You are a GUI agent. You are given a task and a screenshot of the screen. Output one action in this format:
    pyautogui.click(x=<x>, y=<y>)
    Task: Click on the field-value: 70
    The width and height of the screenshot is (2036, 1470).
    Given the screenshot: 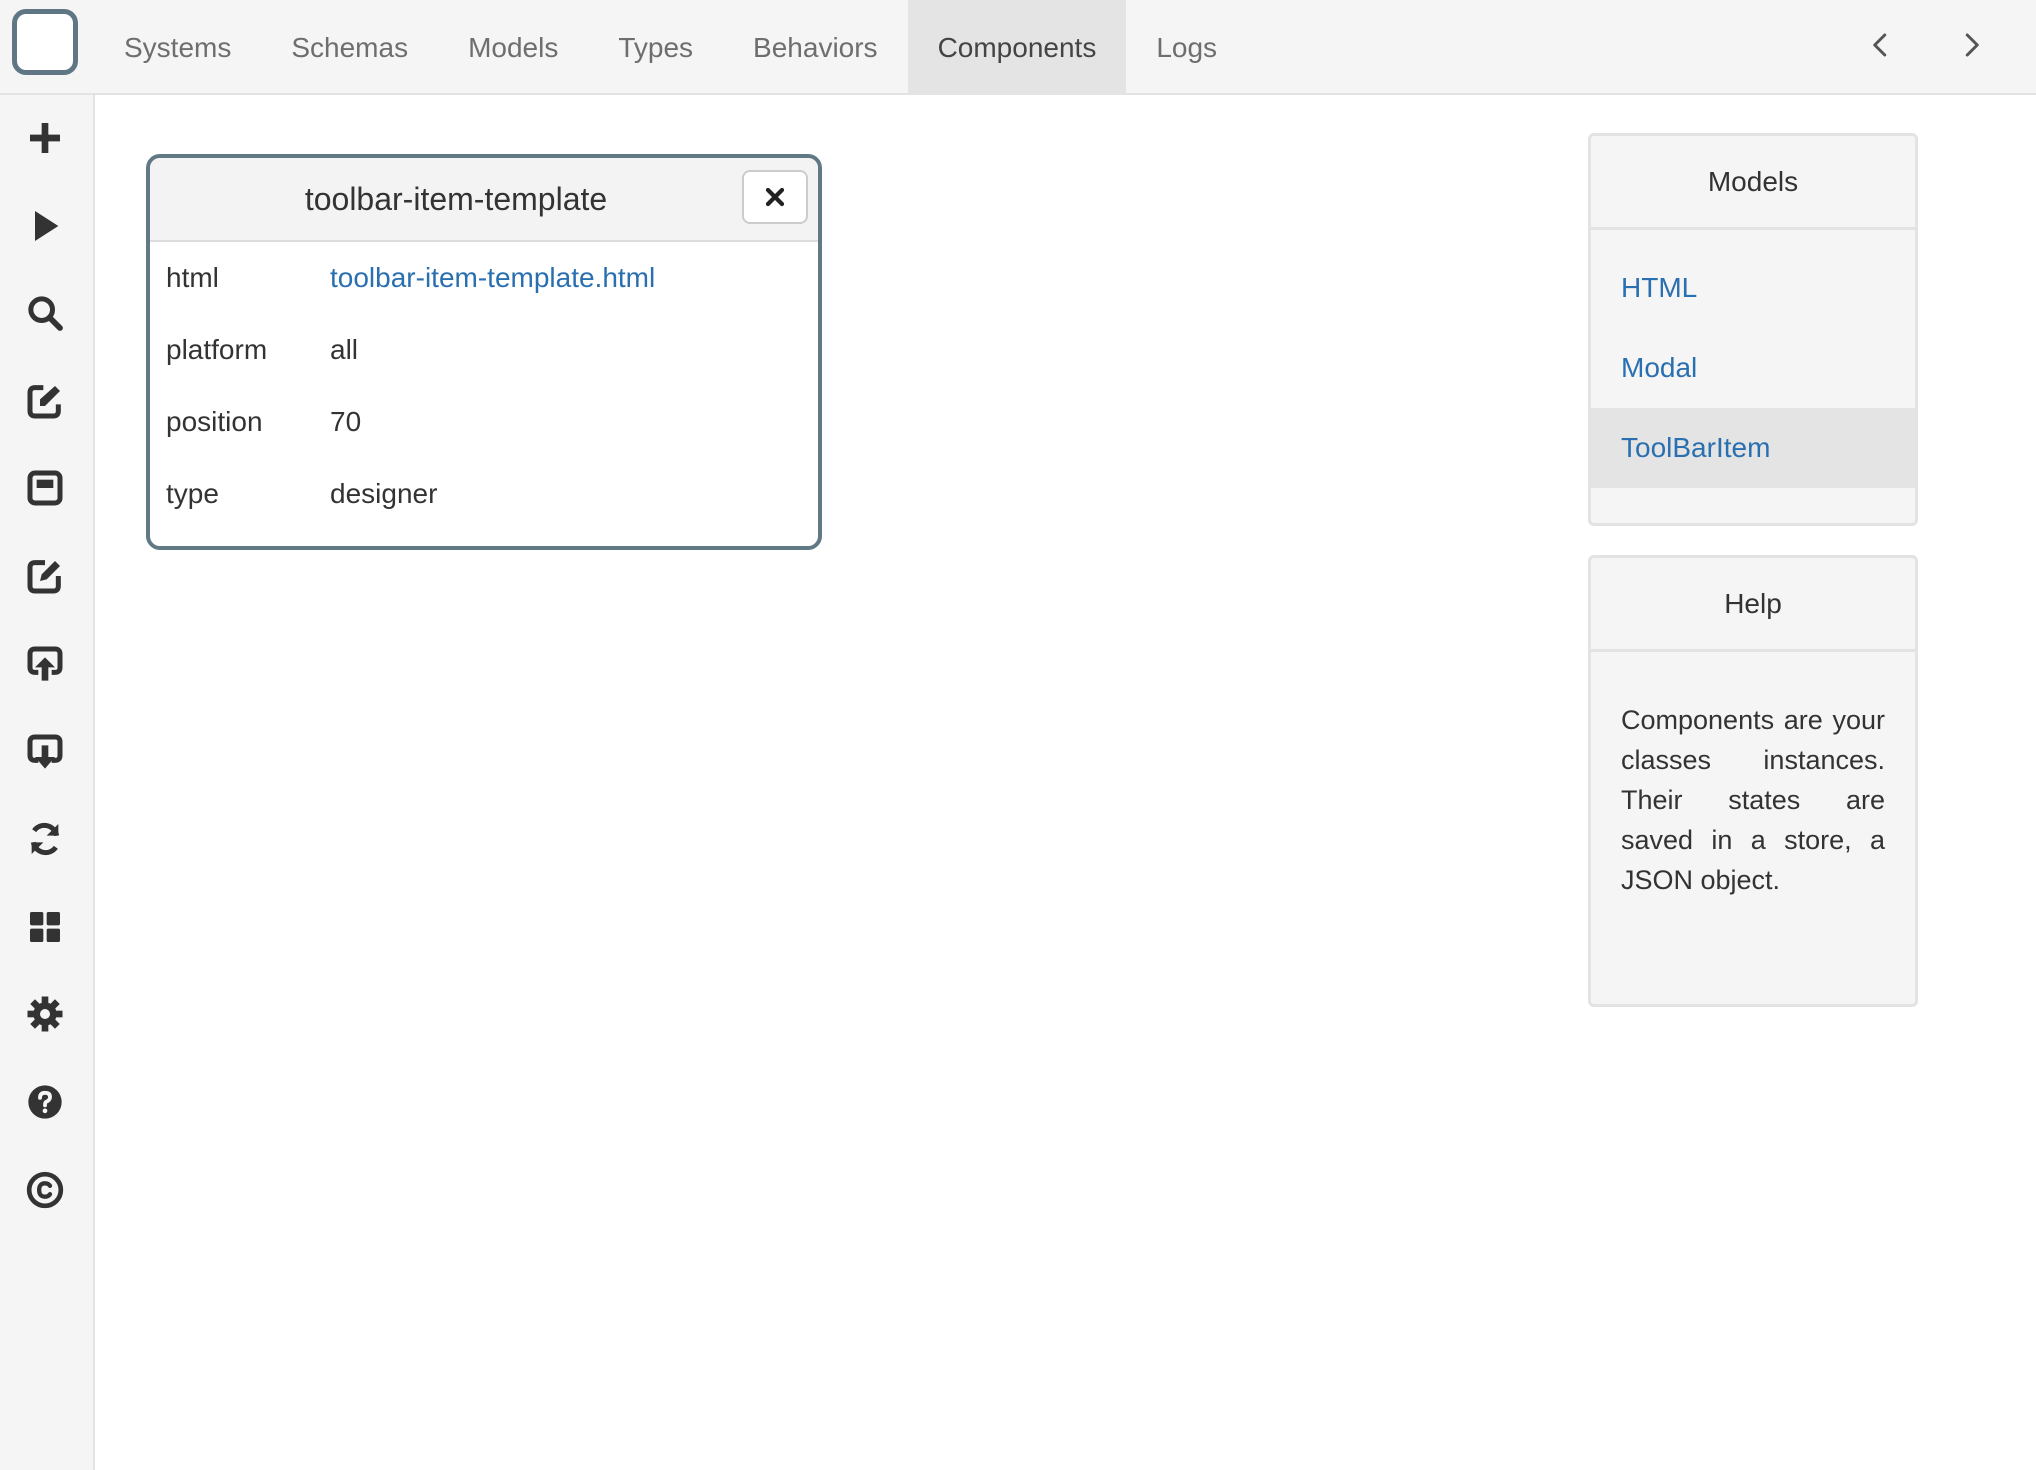 What is the action you would take?
    pyautogui.click(x=346, y=421)
    